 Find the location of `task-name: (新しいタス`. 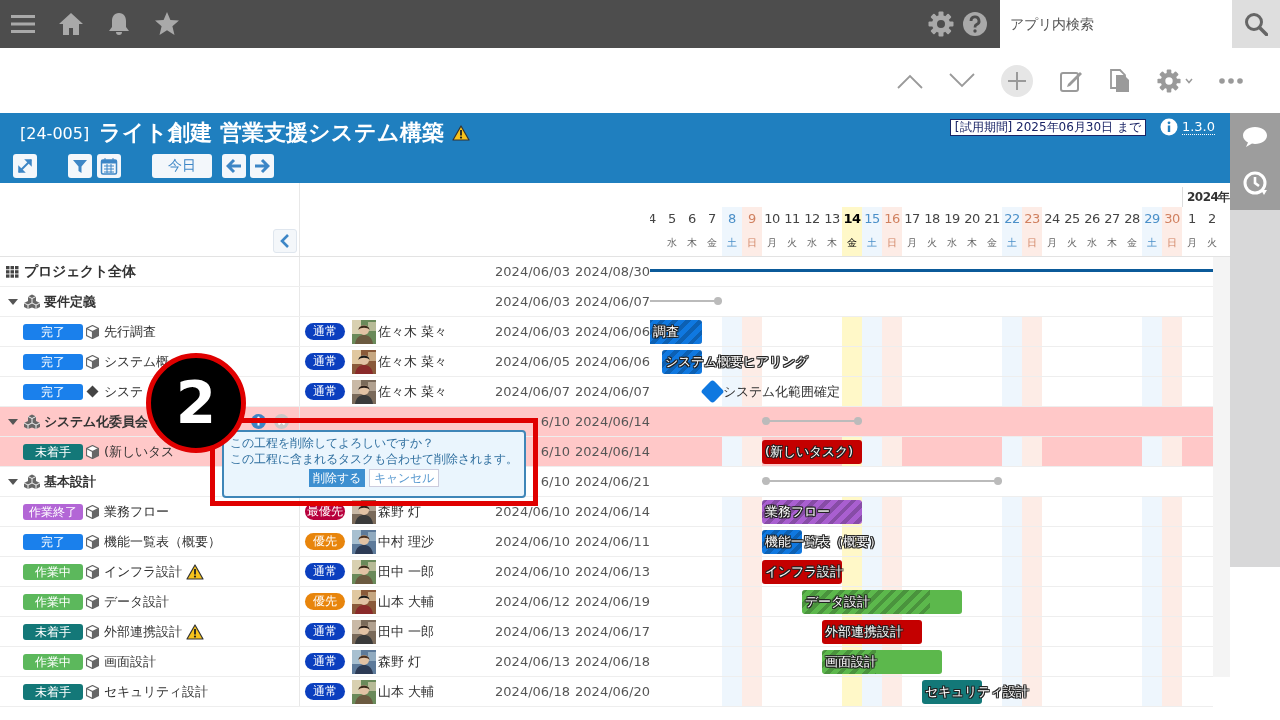

task-name: (新しいタス is located at coordinates (139, 451).